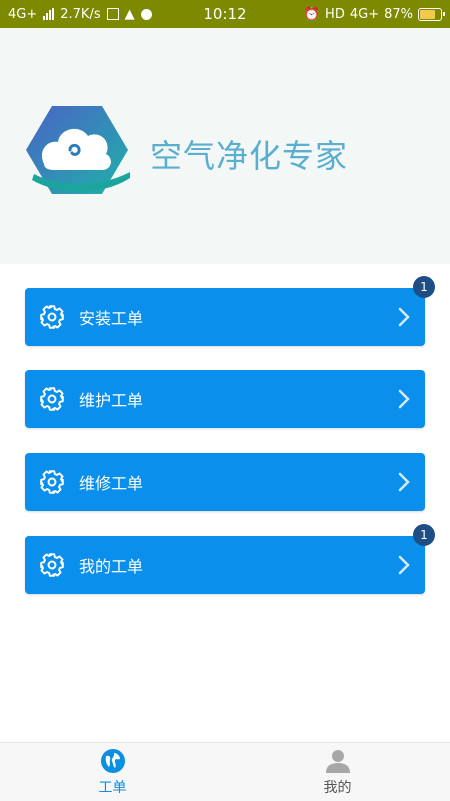 The height and width of the screenshot is (801, 450). Describe the element at coordinates (111, 566) in the screenshot. I see `menu-label: 我的工单` at that location.